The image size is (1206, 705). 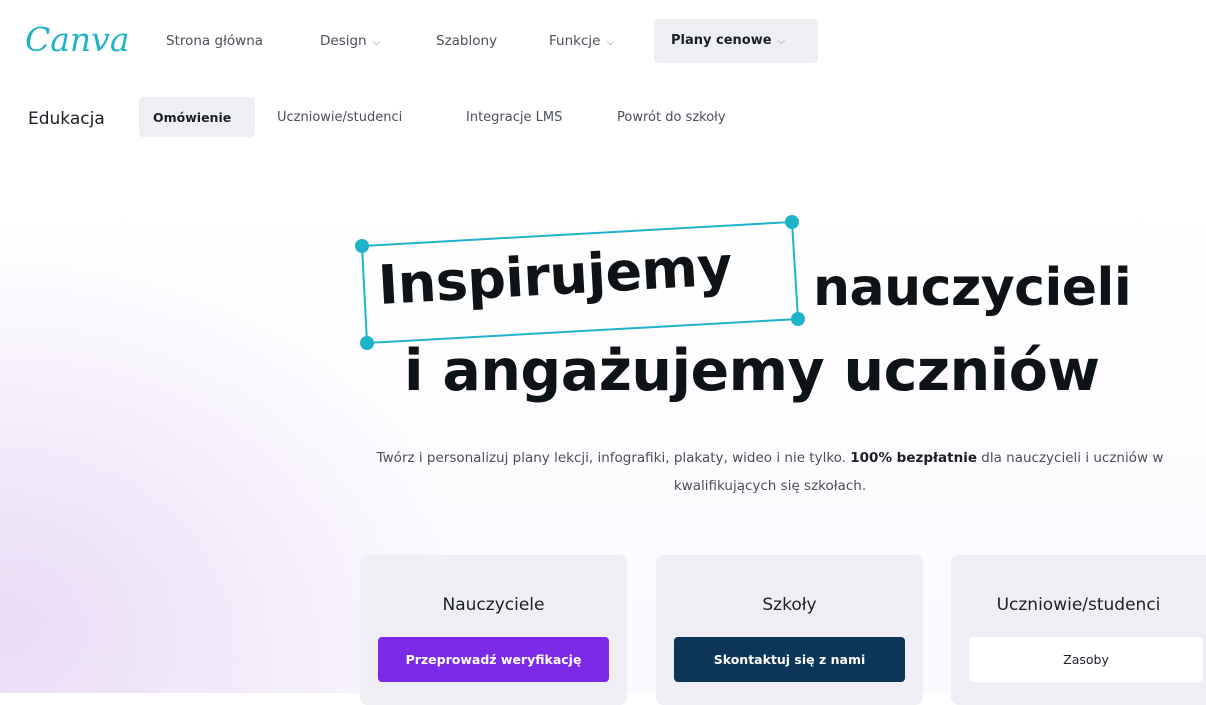 What do you see at coordinates (789, 605) in the screenshot?
I see `card-title: Szkoły` at bounding box center [789, 605].